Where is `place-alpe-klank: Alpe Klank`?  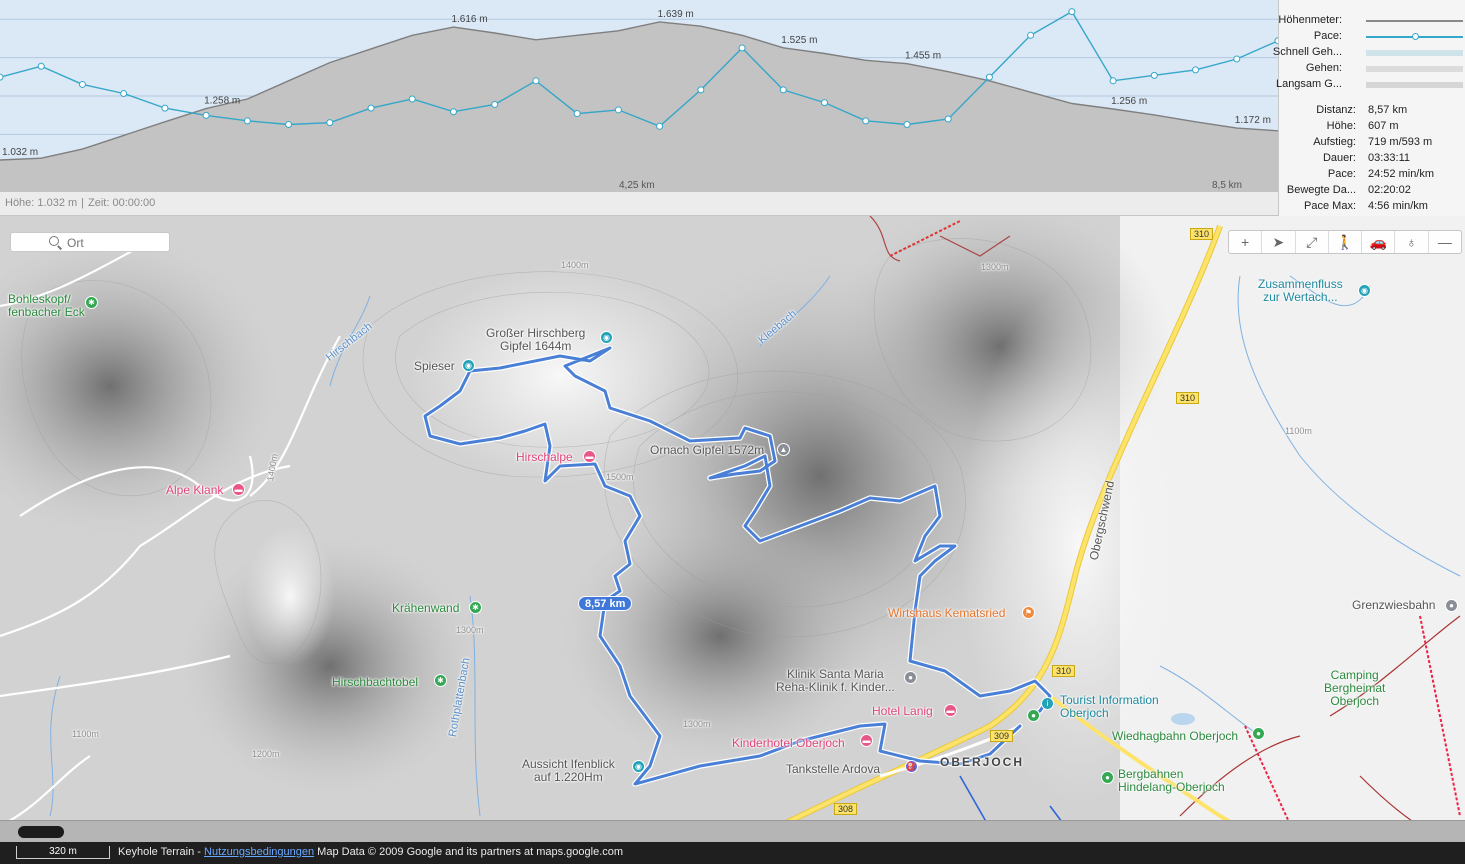
place-alpe-klank: Alpe Klank is located at coordinates (194, 490).